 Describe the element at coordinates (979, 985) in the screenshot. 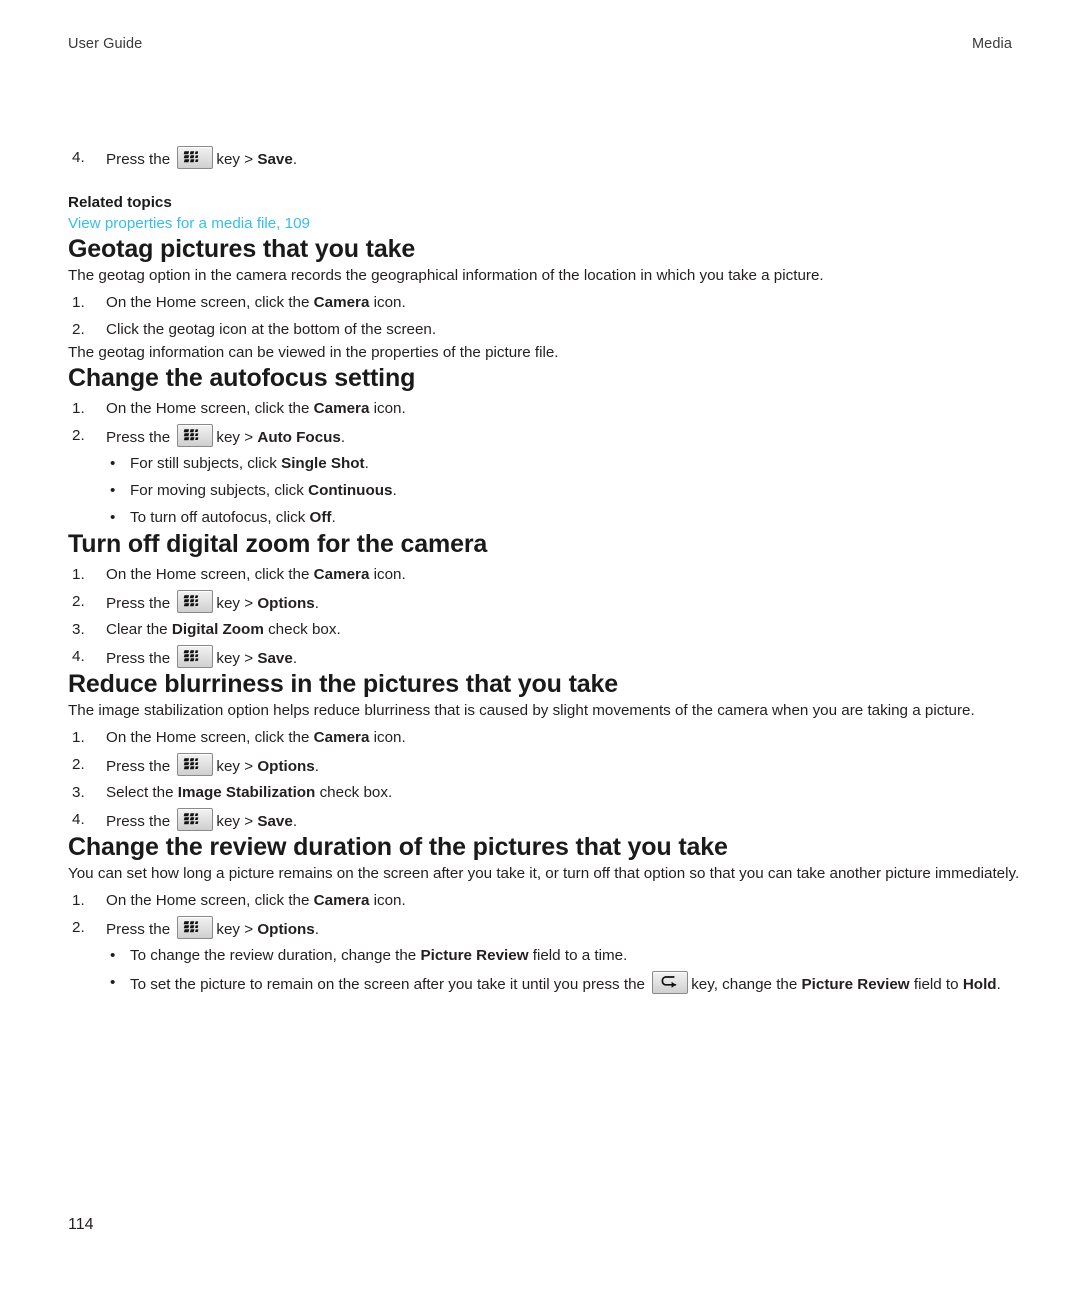

I see `bullet-bold-label-2: Hold` at that location.